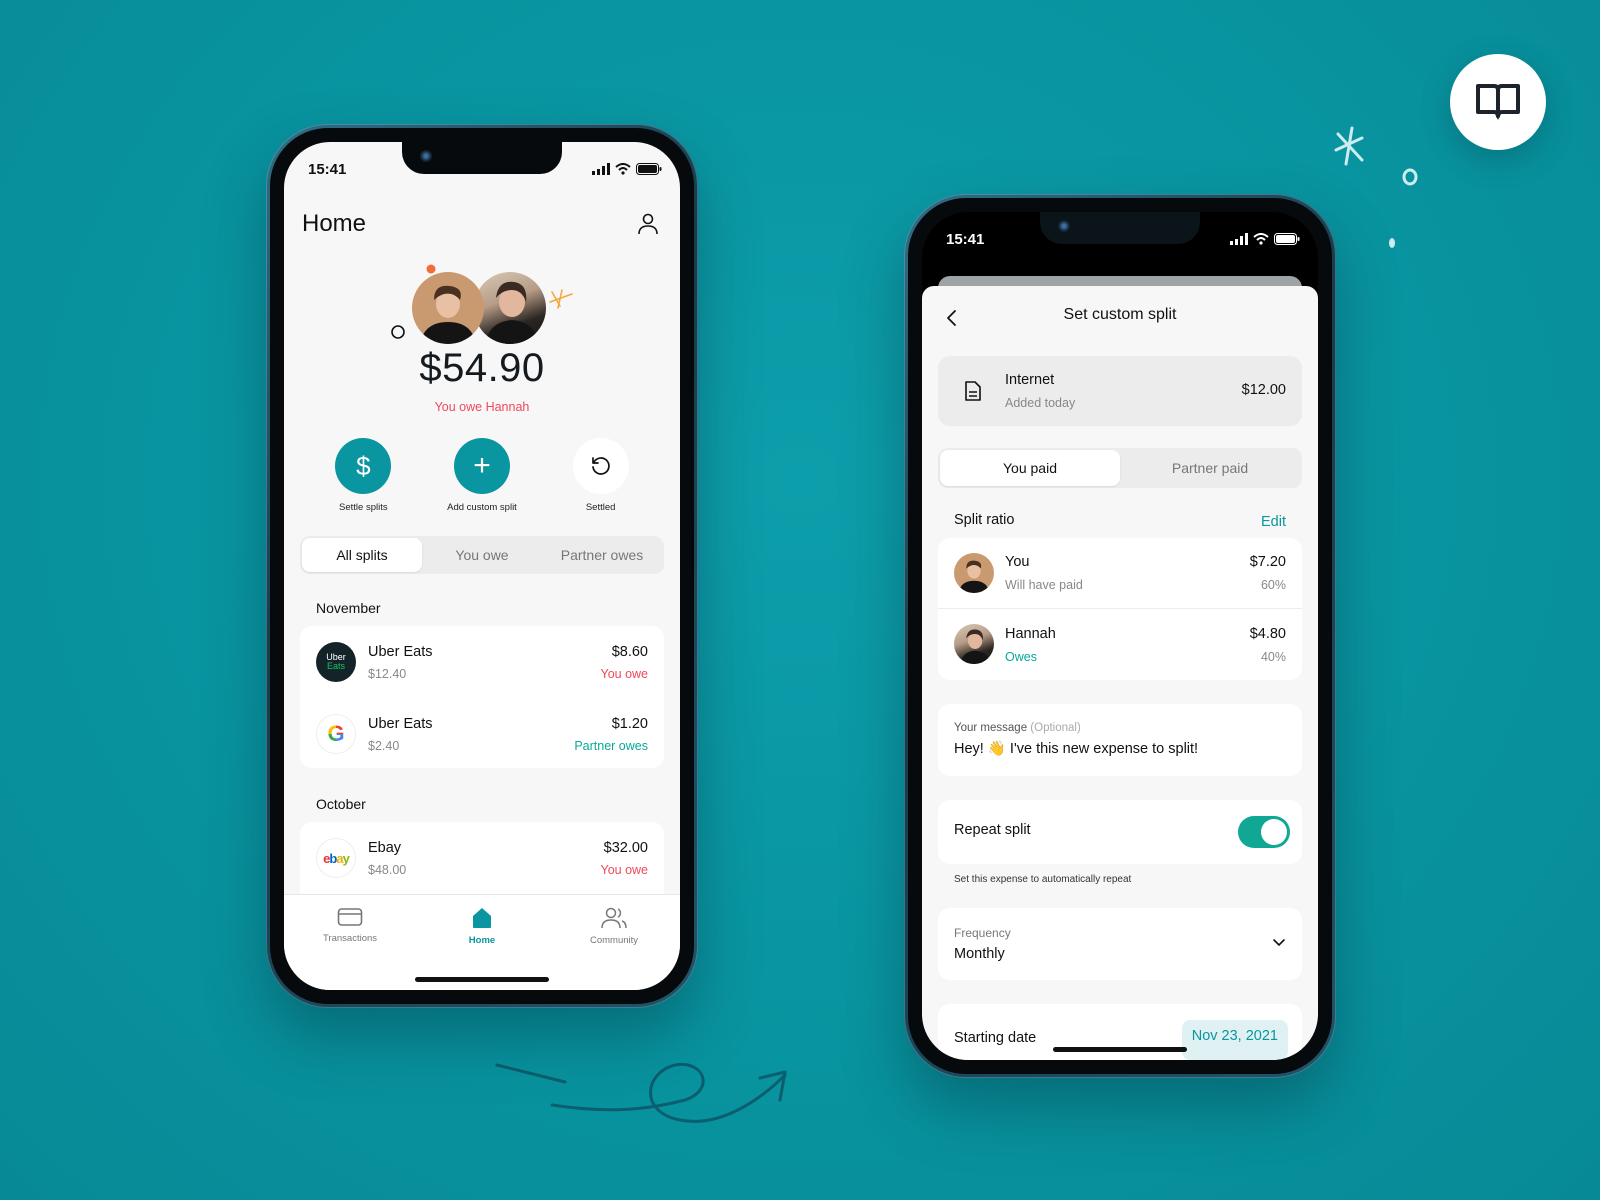 The height and width of the screenshot is (1200, 1600). Describe the element at coordinates (1017, 562) in the screenshot. I see `person-name: You` at that location.